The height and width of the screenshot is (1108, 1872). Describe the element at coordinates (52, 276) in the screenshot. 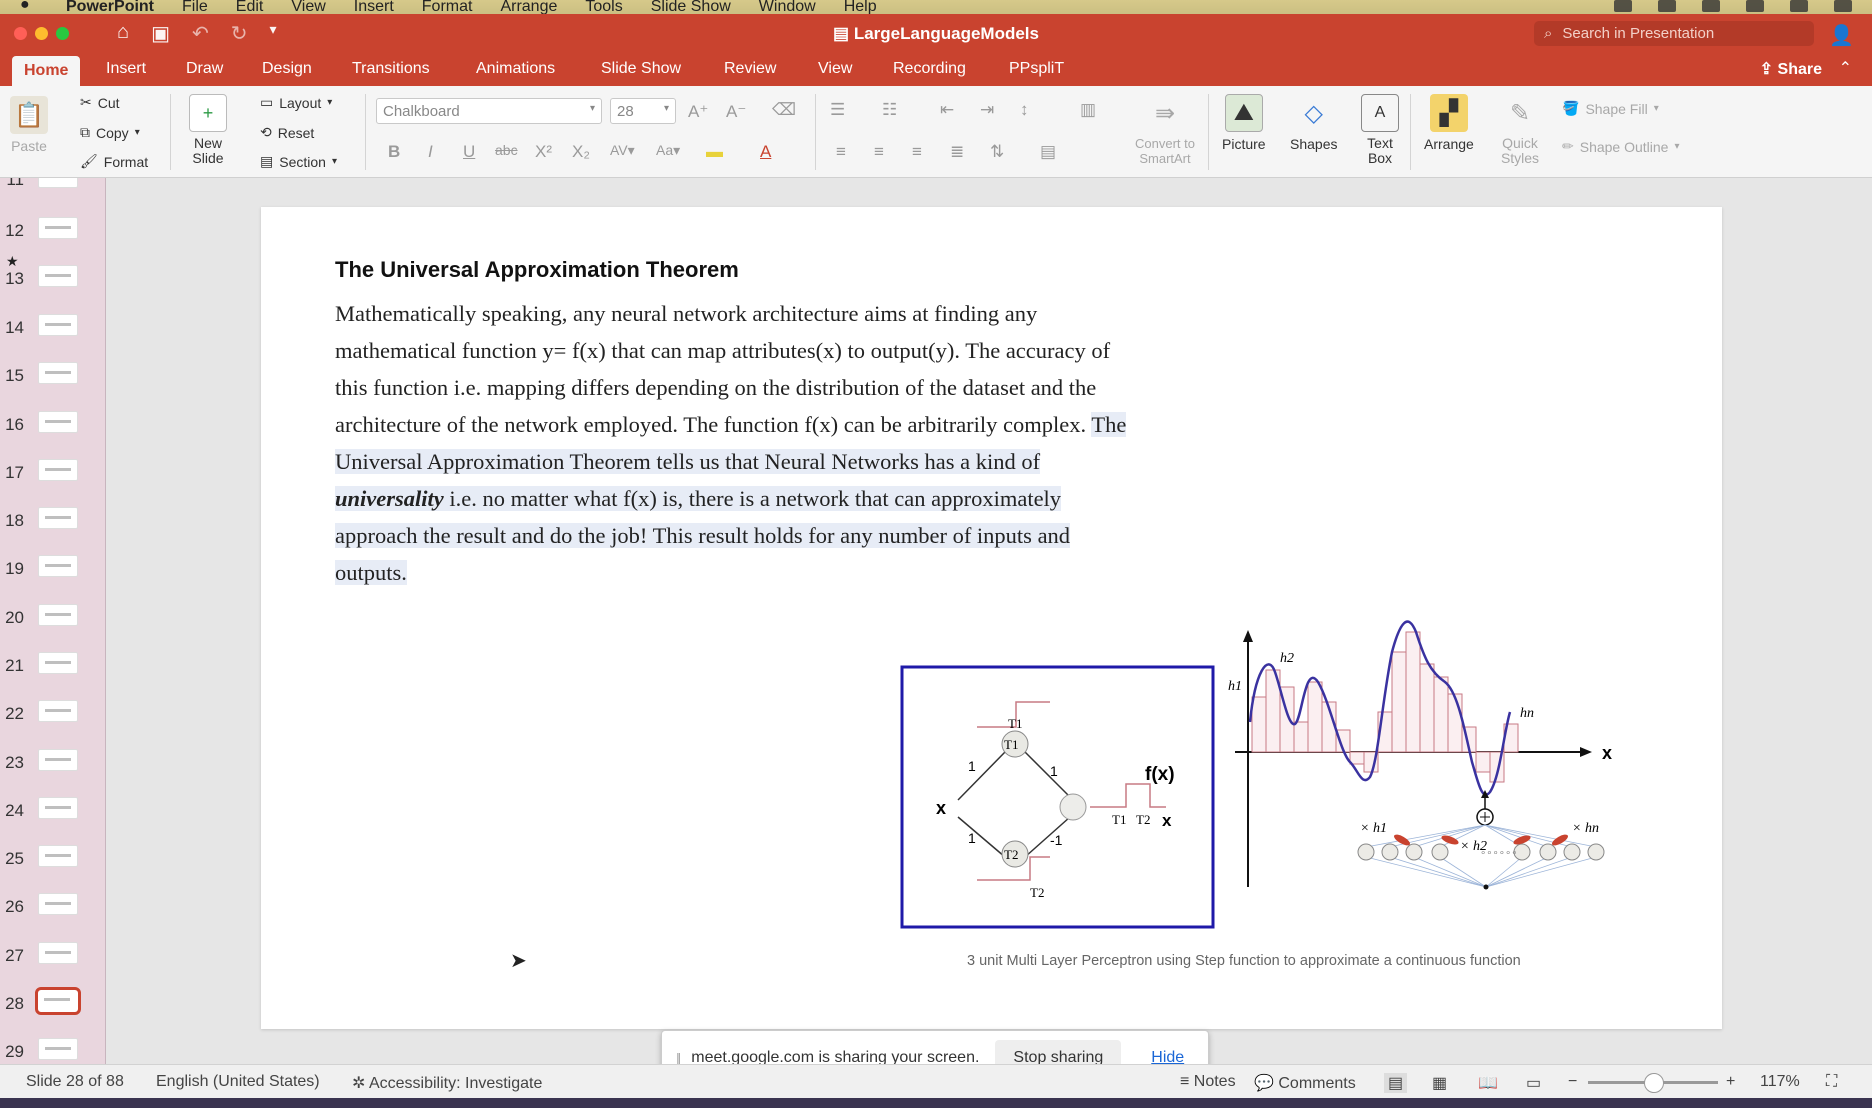

I see `thumbnail-item: ★ 13` at that location.